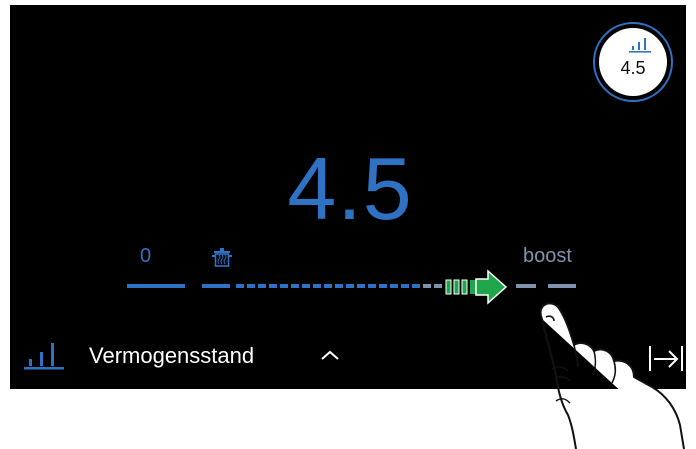 This screenshot has width=696, height=449. What do you see at coordinates (156, 286) in the screenshot?
I see `slider-segment-first` at bounding box center [156, 286].